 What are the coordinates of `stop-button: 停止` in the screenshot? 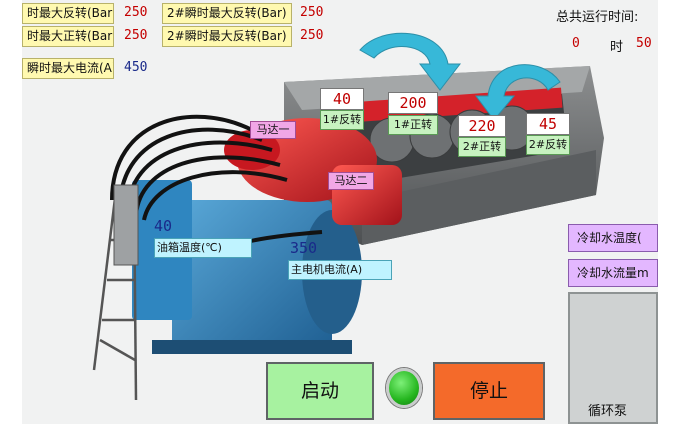 It's located at (489, 391).